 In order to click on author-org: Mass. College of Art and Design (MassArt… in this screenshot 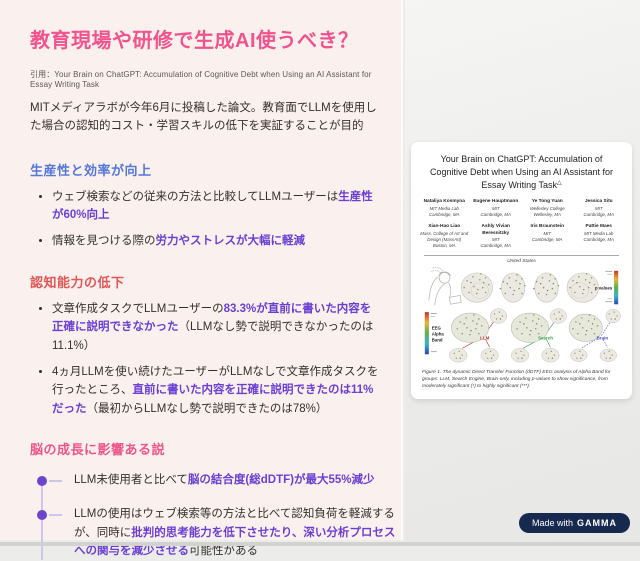, I will do `click(444, 236)`.